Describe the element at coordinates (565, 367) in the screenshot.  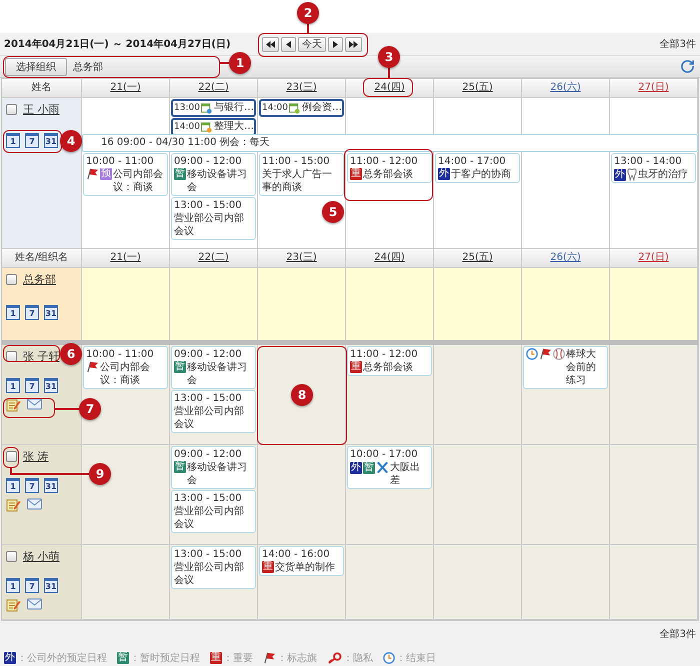
I see `event-card: 棒球大会前的练习` at that location.